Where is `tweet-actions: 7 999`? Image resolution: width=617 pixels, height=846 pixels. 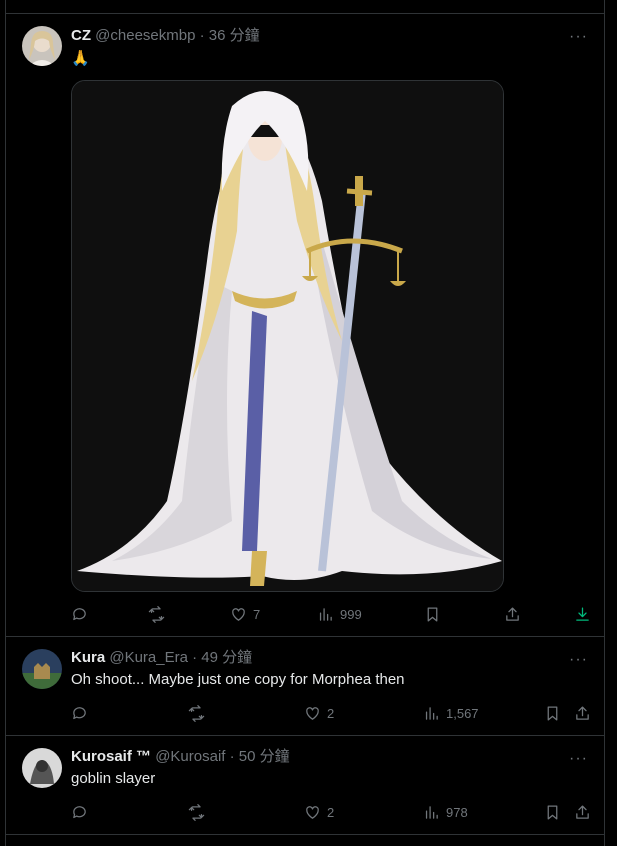 tweet-actions: 7 999 is located at coordinates (331, 614).